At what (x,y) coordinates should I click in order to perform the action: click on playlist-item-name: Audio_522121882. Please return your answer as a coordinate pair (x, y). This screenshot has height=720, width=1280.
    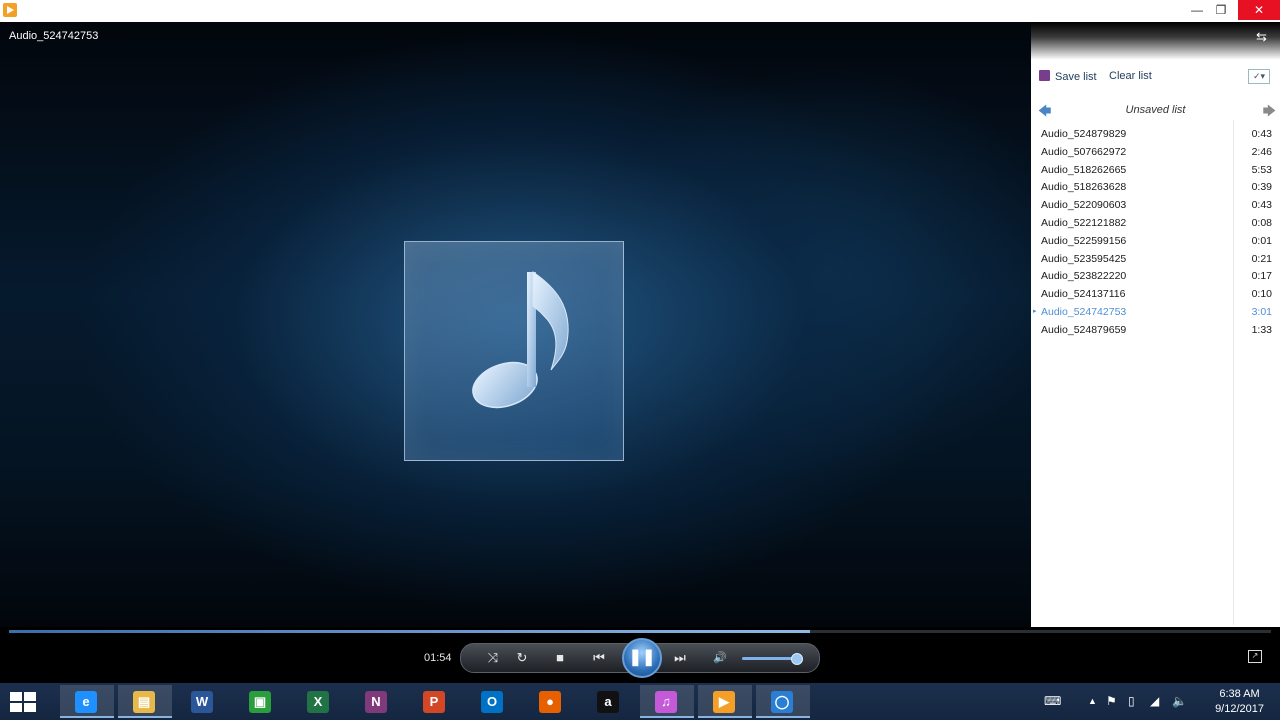
    Looking at the image, I should click on (1084, 222).